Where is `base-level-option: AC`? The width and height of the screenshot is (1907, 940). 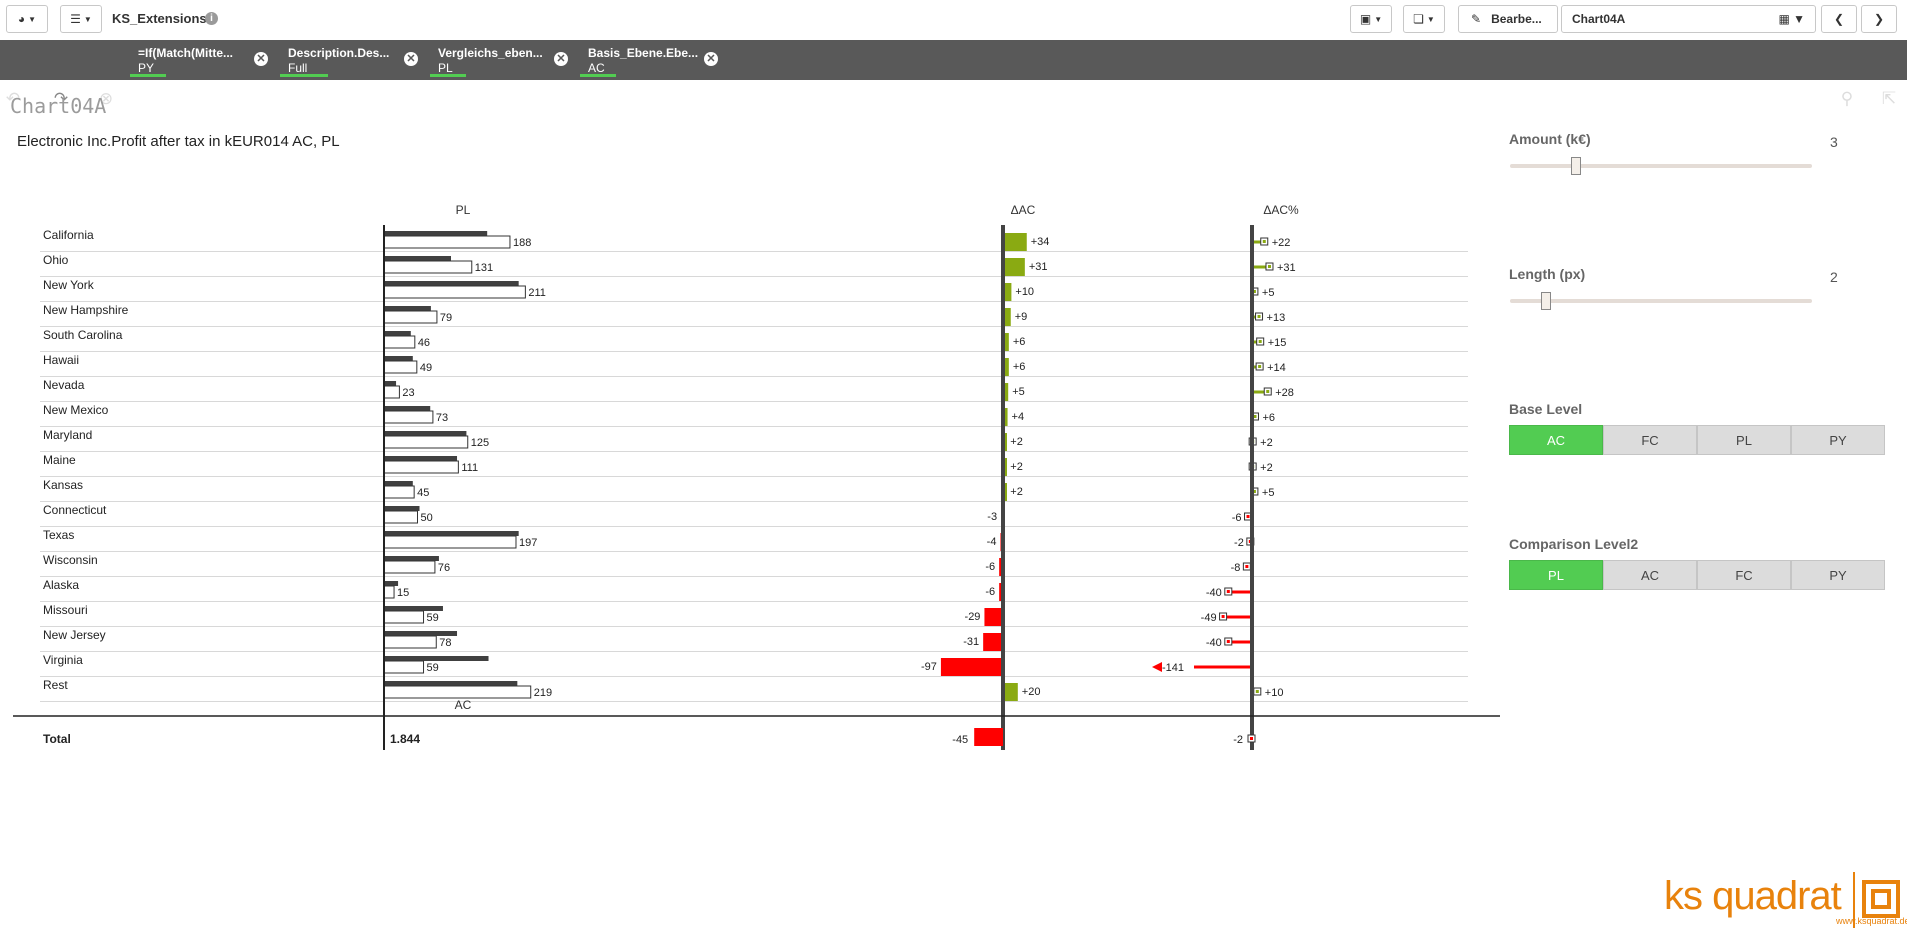 base-level-option: AC is located at coordinates (1556, 440).